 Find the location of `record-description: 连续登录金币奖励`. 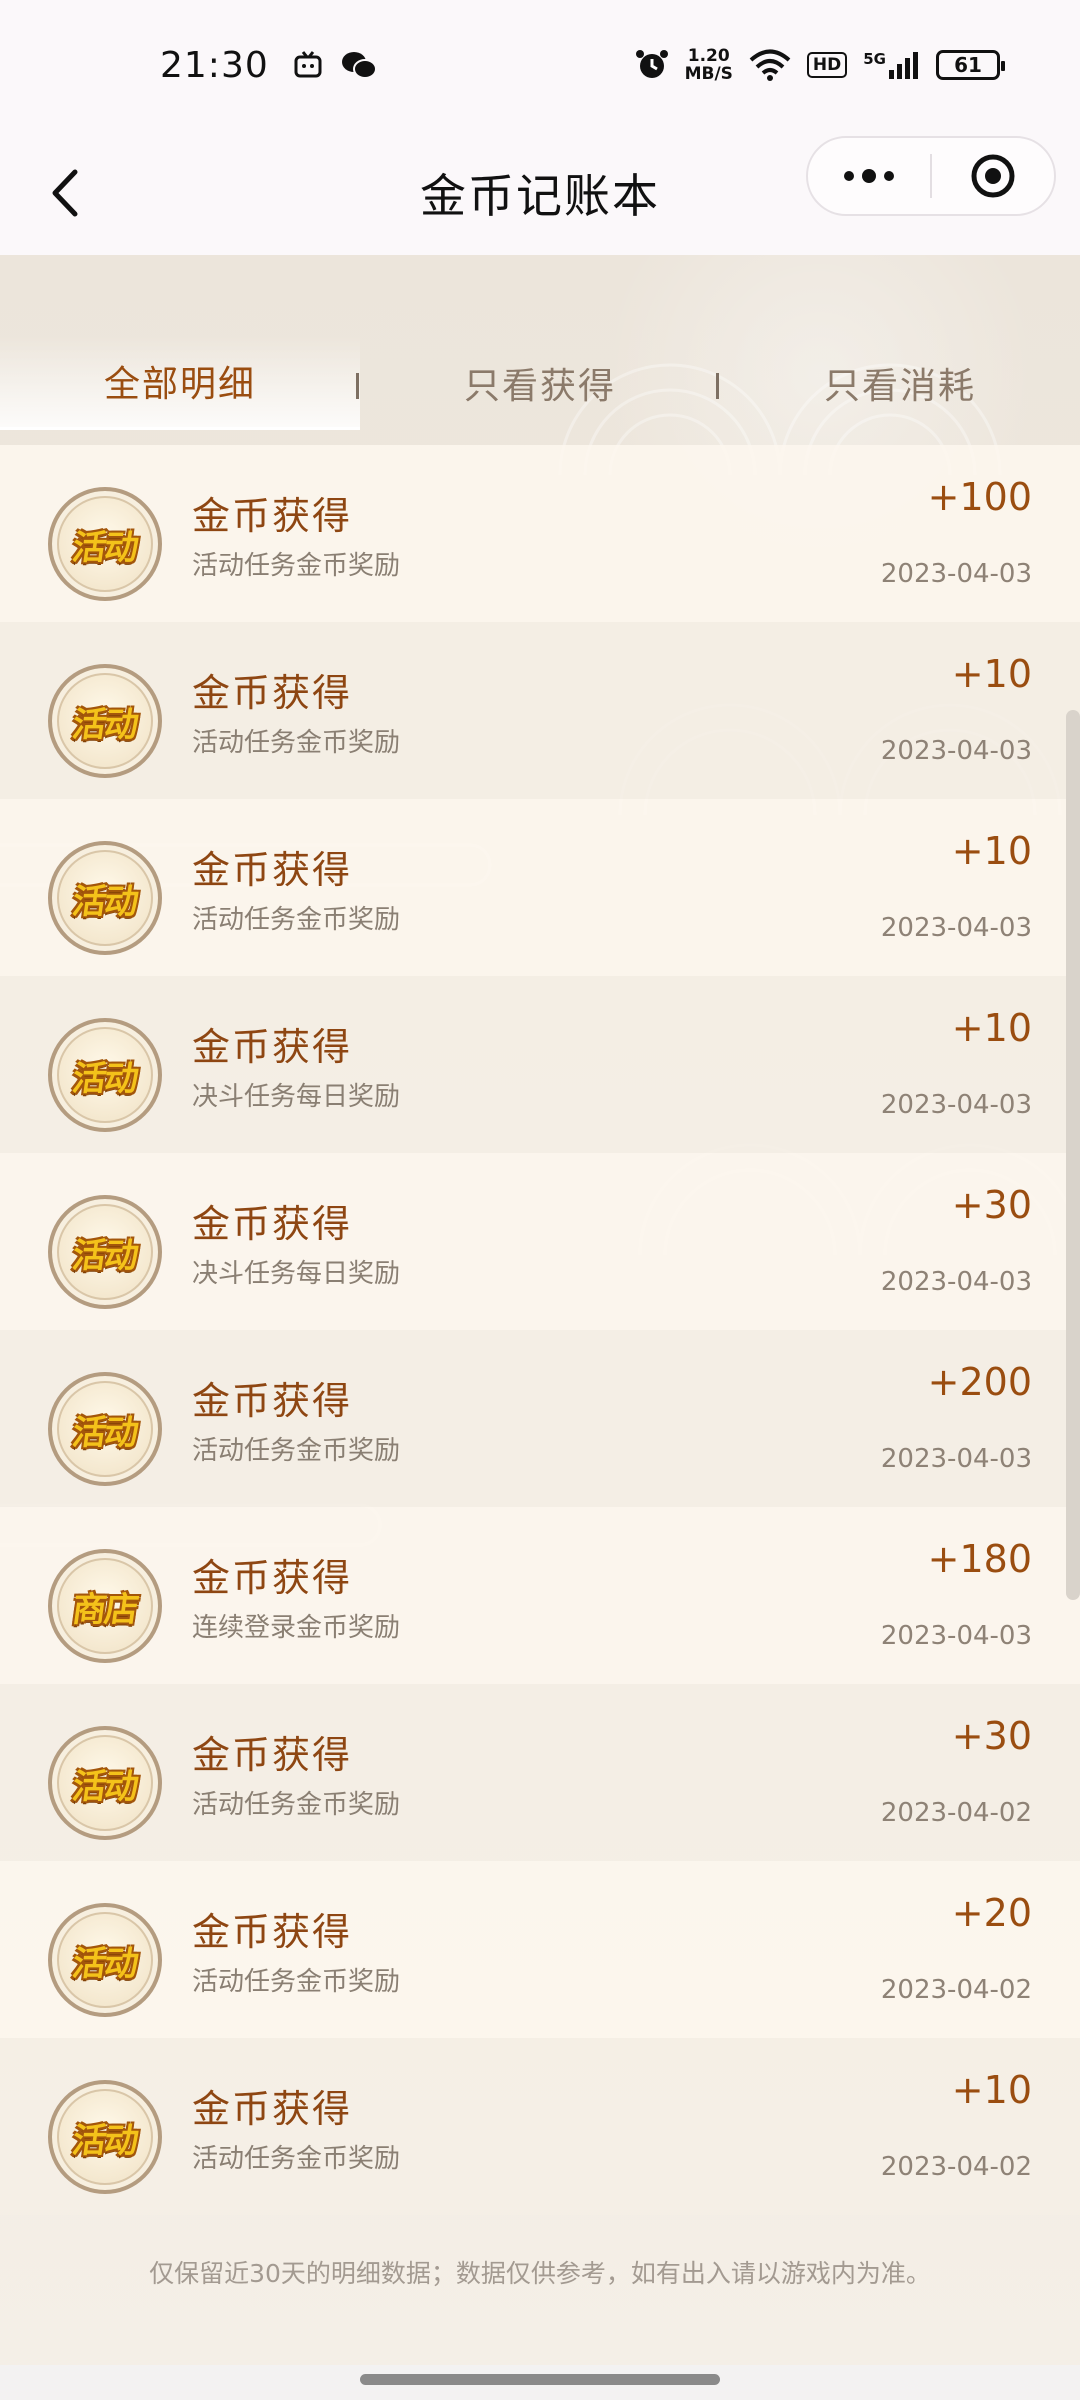

record-description: 连续登录金币奖励 is located at coordinates (296, 1628).